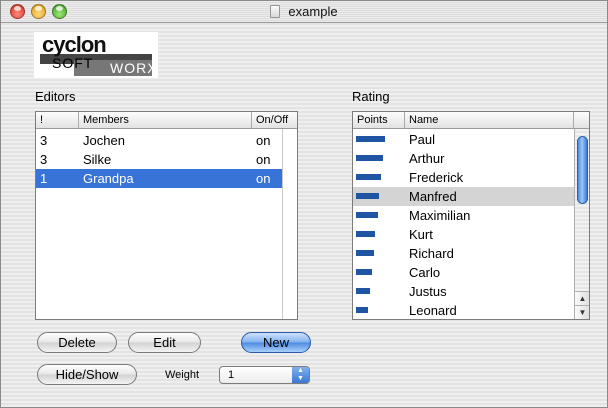  Describe the element at coordinates (422, 139) in the screenshot. I see `row-name: Paul` at that location.